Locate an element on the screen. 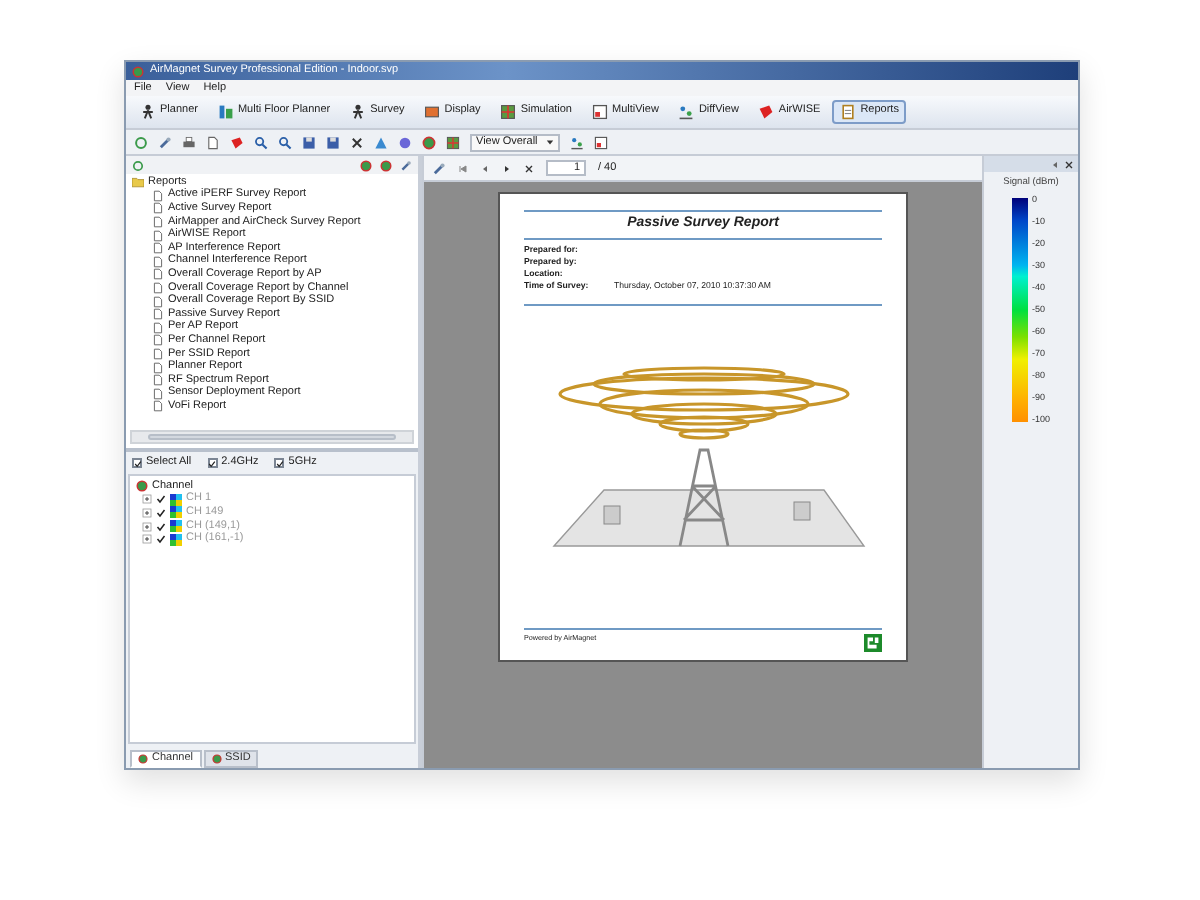  document-icon is located at coordinates (848, 112).